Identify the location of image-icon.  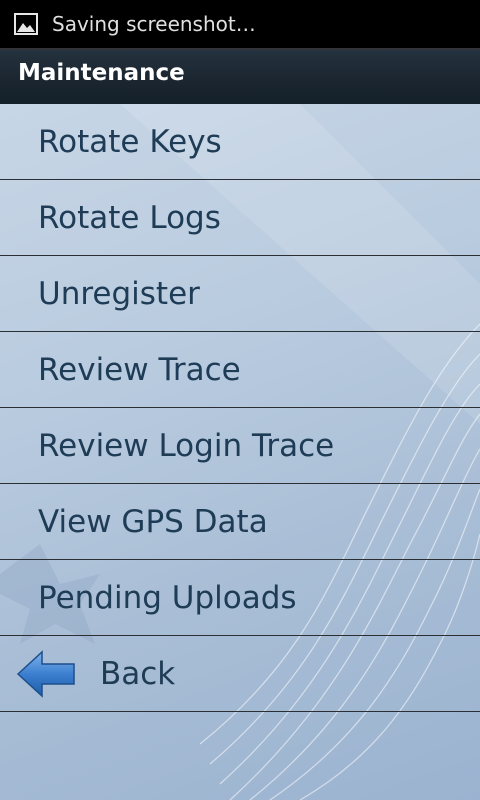
(26, 24).